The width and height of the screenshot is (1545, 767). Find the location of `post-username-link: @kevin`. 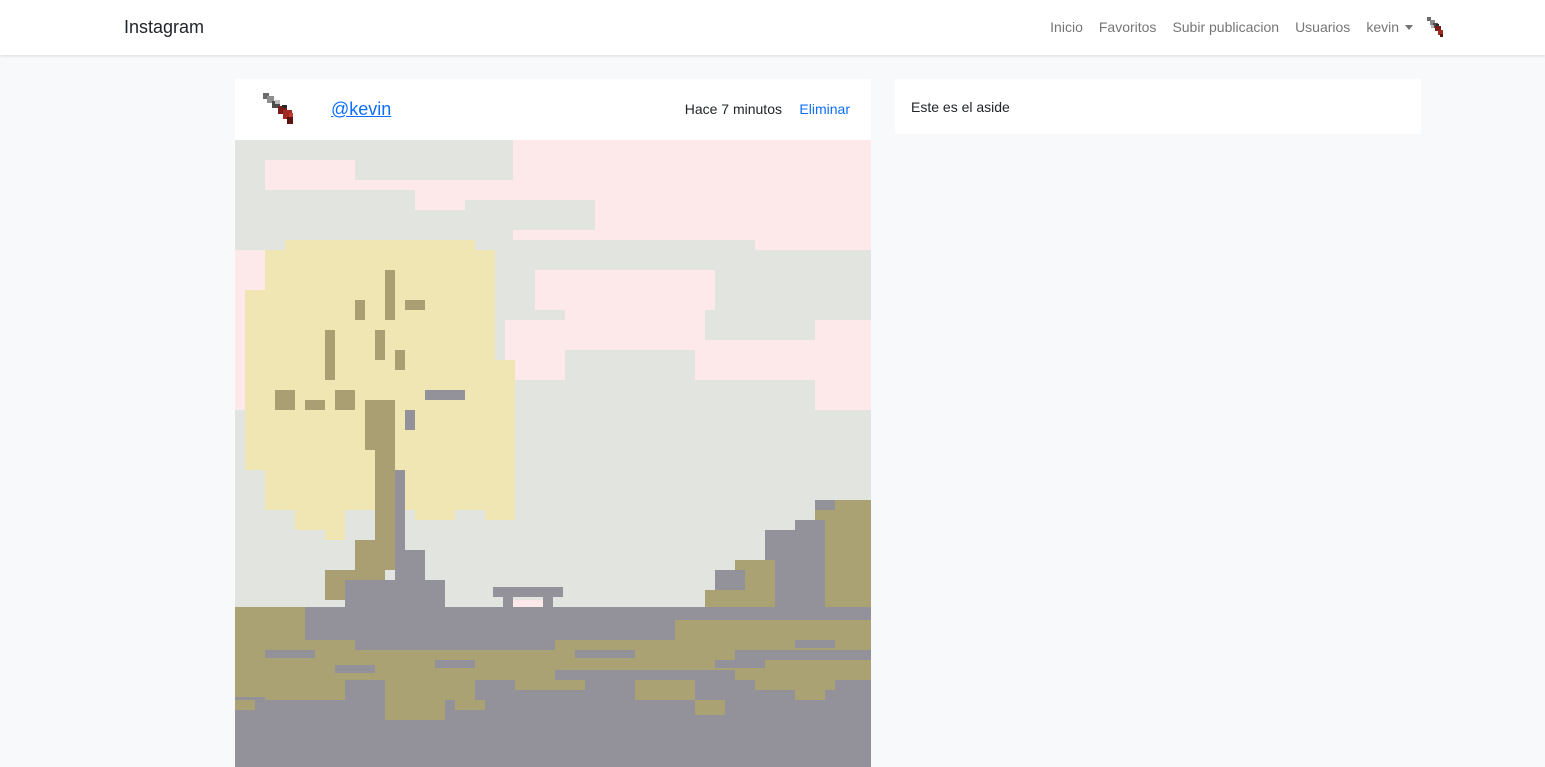

post-username-link: @kevin is located at coordinates (361, 109).